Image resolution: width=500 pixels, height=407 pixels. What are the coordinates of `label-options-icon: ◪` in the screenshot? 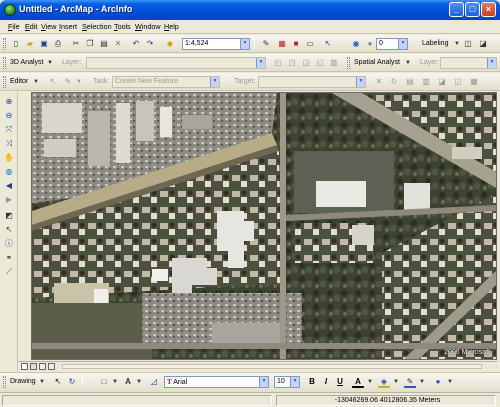 It's located at (483, 44).